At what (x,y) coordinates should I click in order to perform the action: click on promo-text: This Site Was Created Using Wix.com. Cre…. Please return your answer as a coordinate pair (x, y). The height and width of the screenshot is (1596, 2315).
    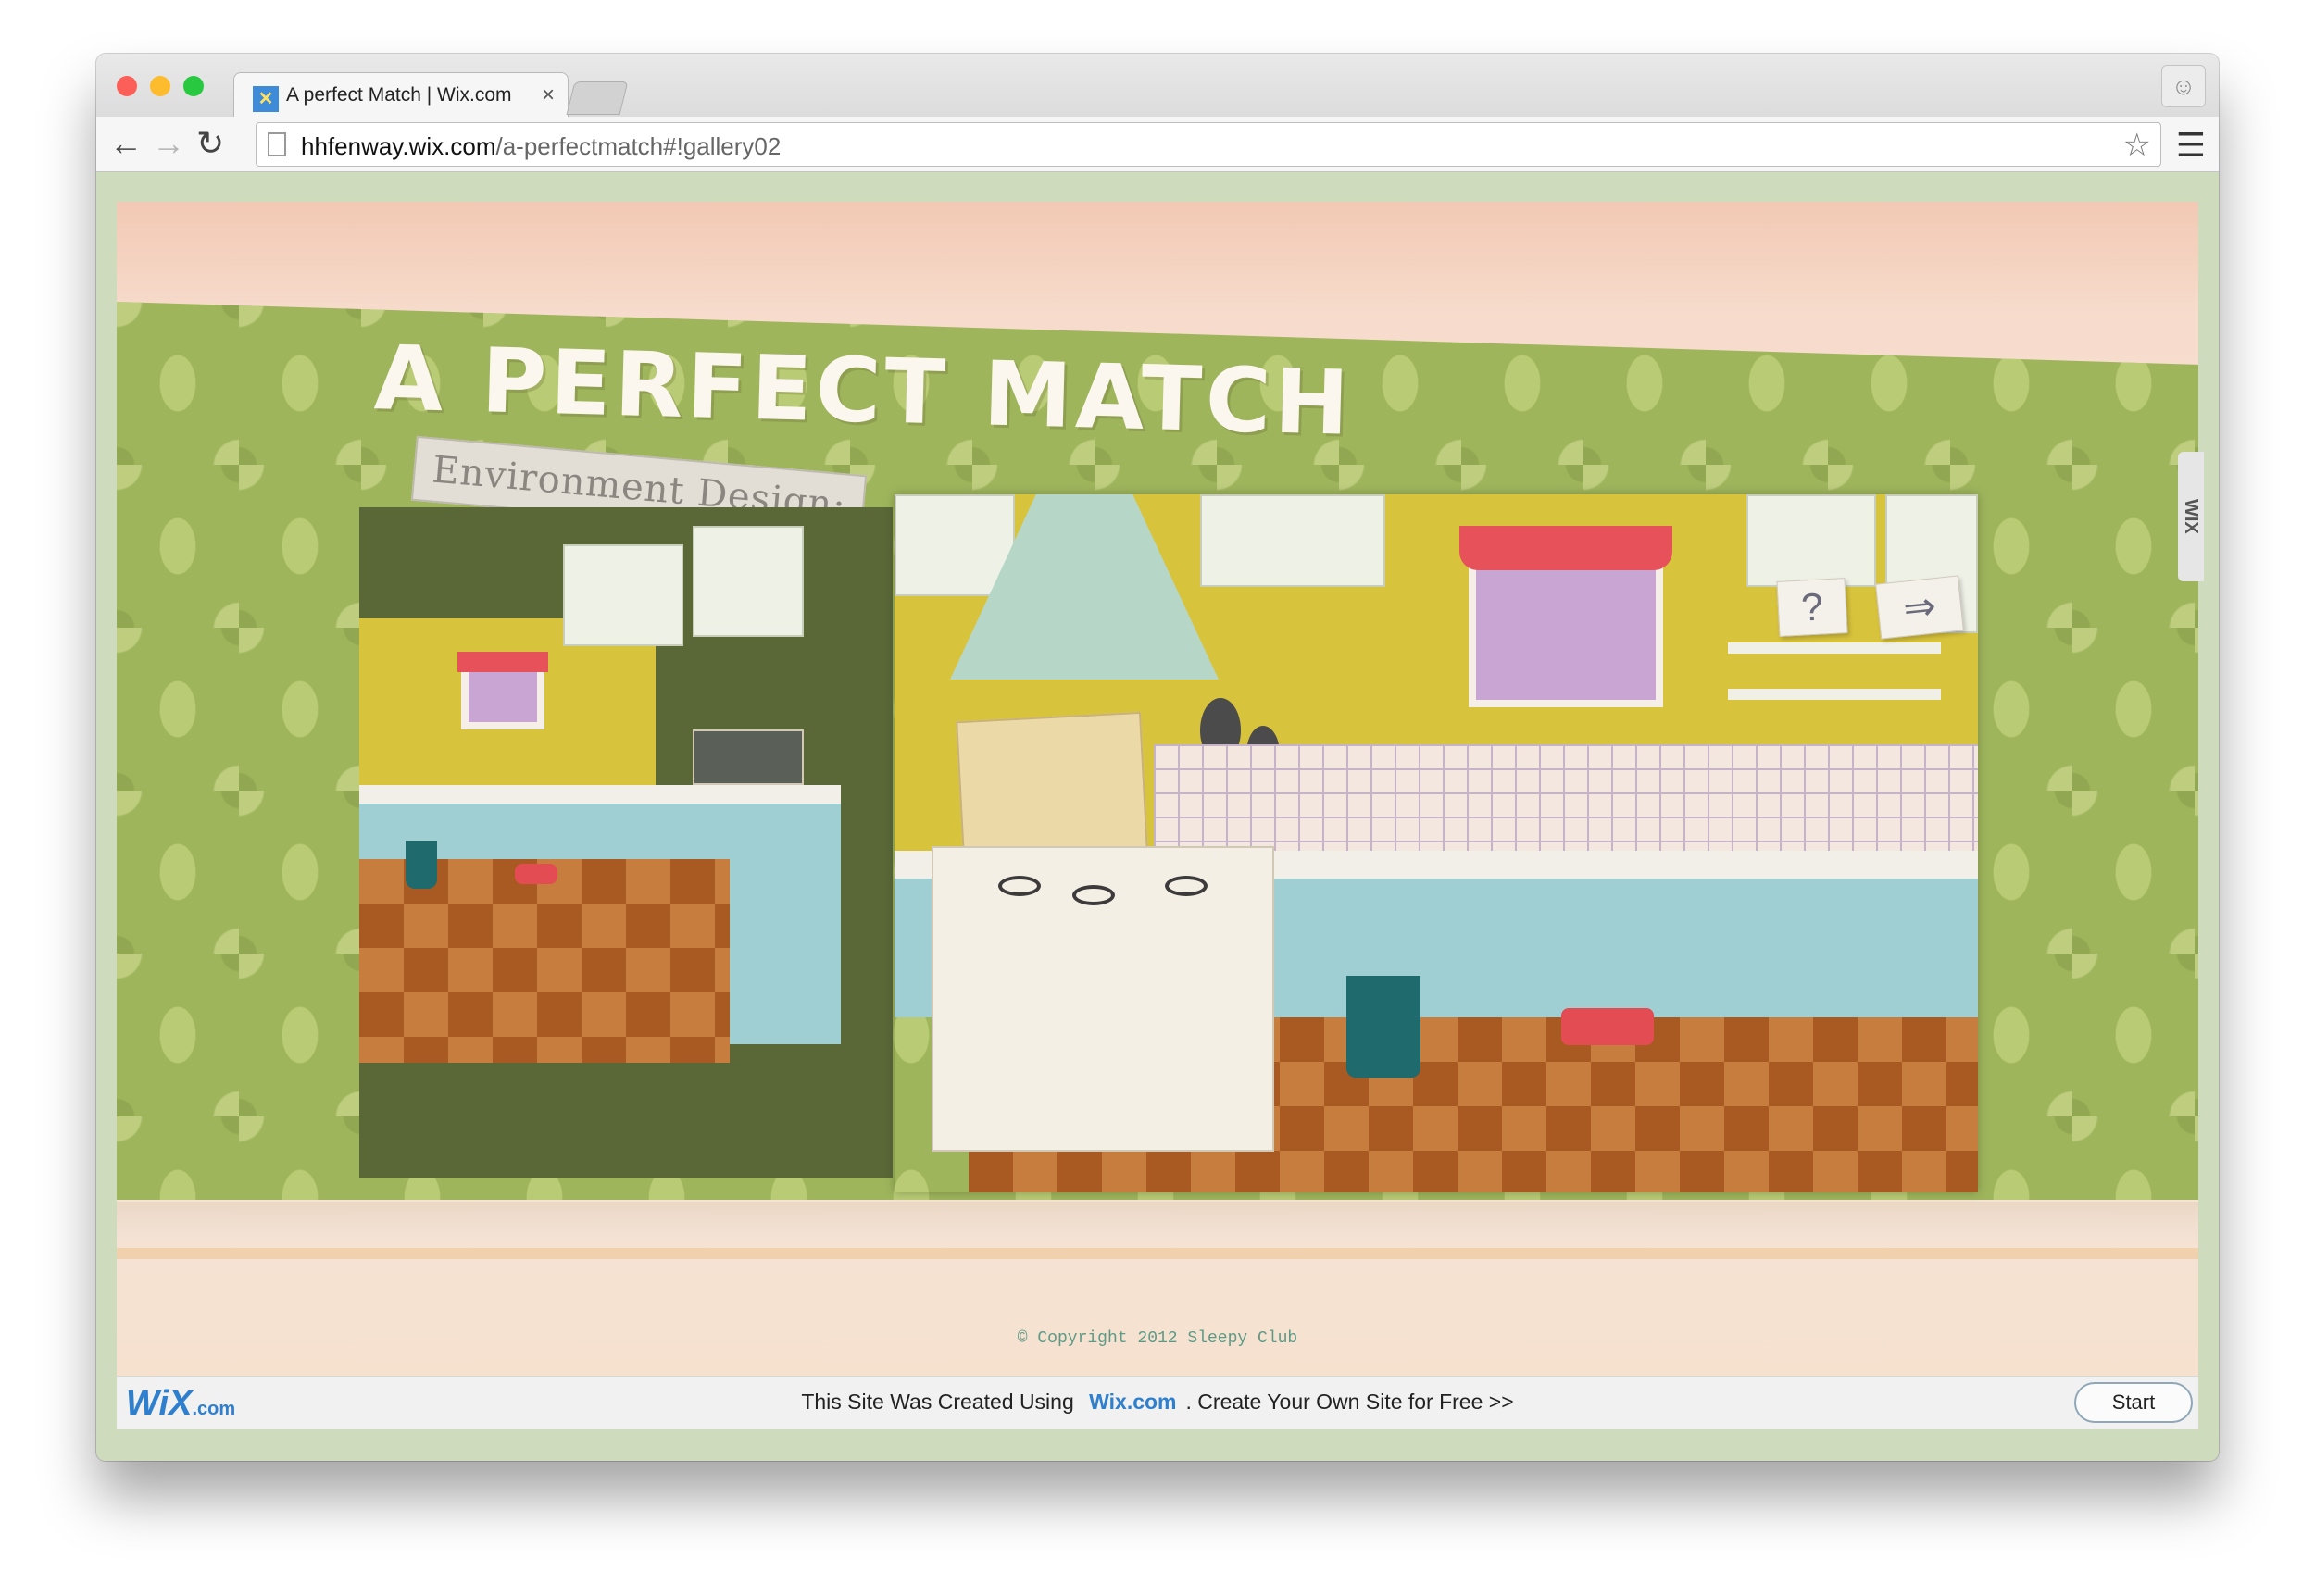
    Looking at the image, I should click on (1157, 1402).